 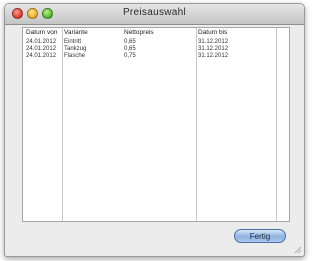 I want to click on resize-grip-icon, so click(x=298, y=250).